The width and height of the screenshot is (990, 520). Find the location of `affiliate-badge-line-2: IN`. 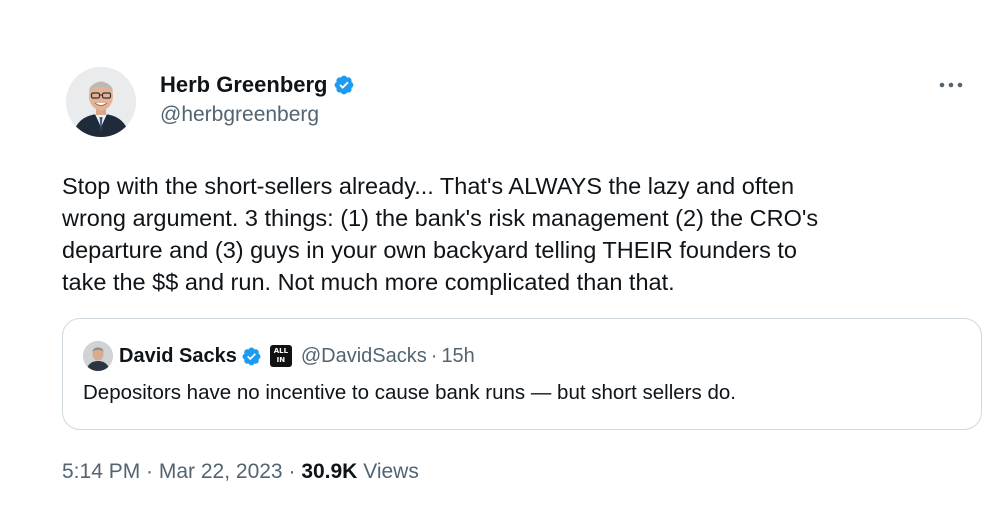

affiliate-badge-line-2: IN is located at coordinates (281, 360).